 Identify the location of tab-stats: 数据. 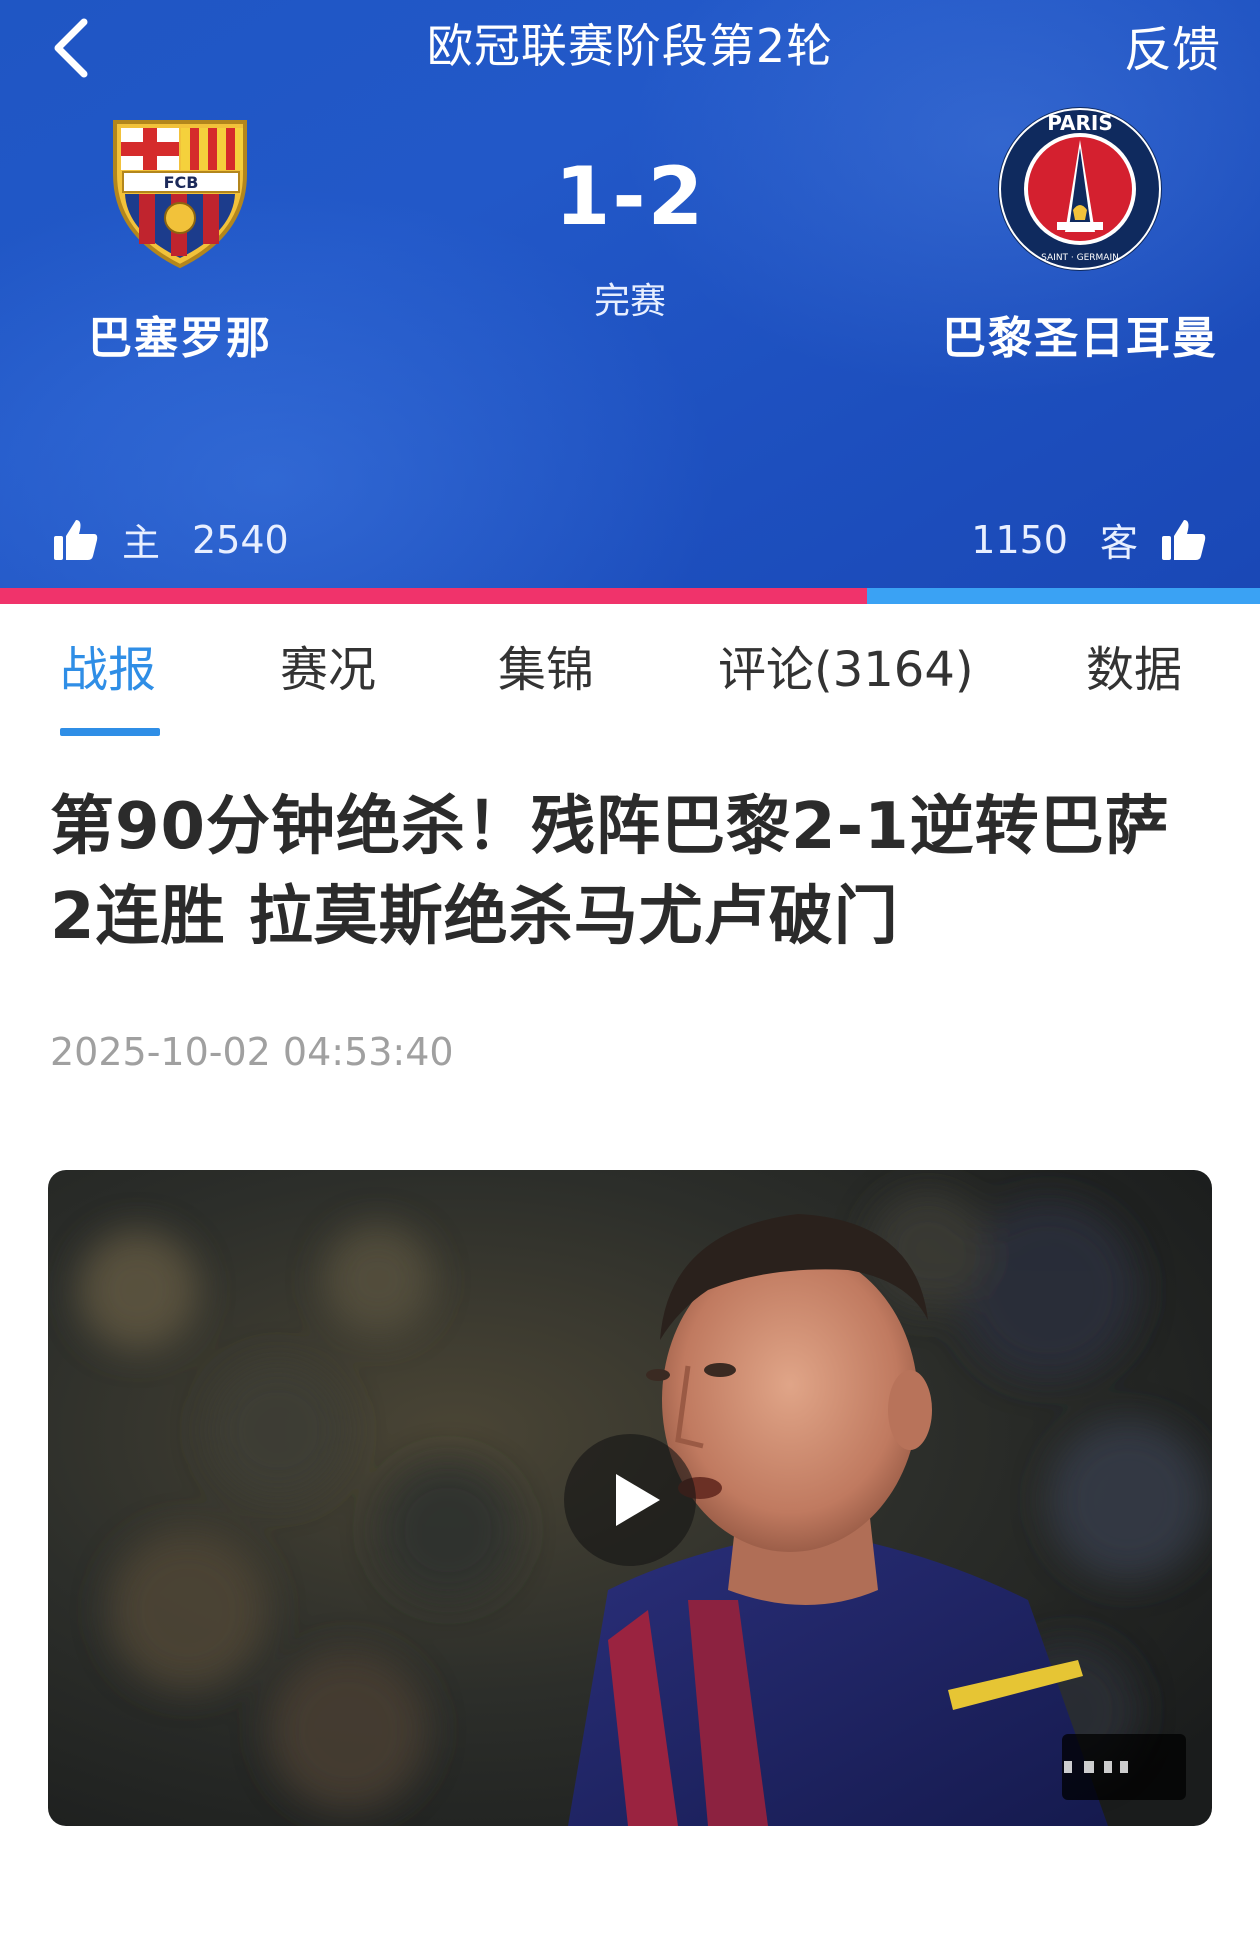
(1134, 665).